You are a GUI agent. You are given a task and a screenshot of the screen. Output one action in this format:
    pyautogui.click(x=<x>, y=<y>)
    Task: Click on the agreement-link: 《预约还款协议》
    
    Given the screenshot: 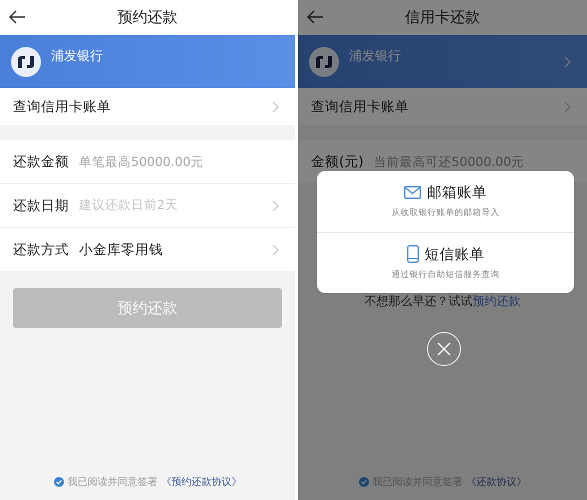 What is the action you would take?
    pyautogui.click(x=202, y=482)
    